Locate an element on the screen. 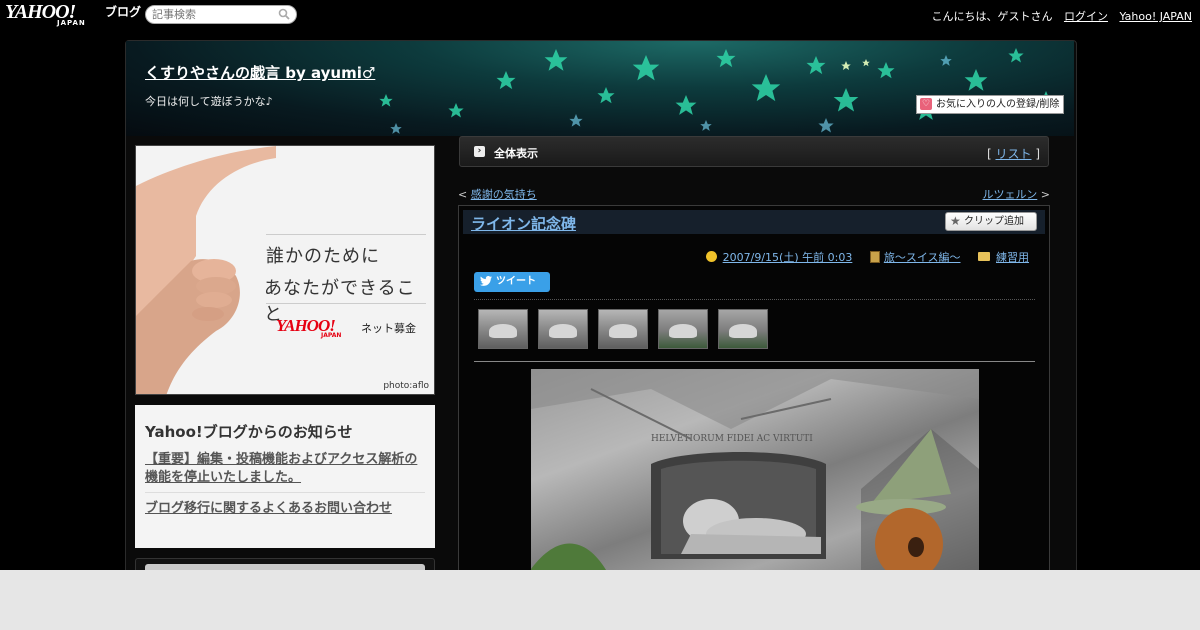 Image resolution: width=1200 pixels, height=630 pixels. sidebar-next-box is located at coordinates (285, 564).